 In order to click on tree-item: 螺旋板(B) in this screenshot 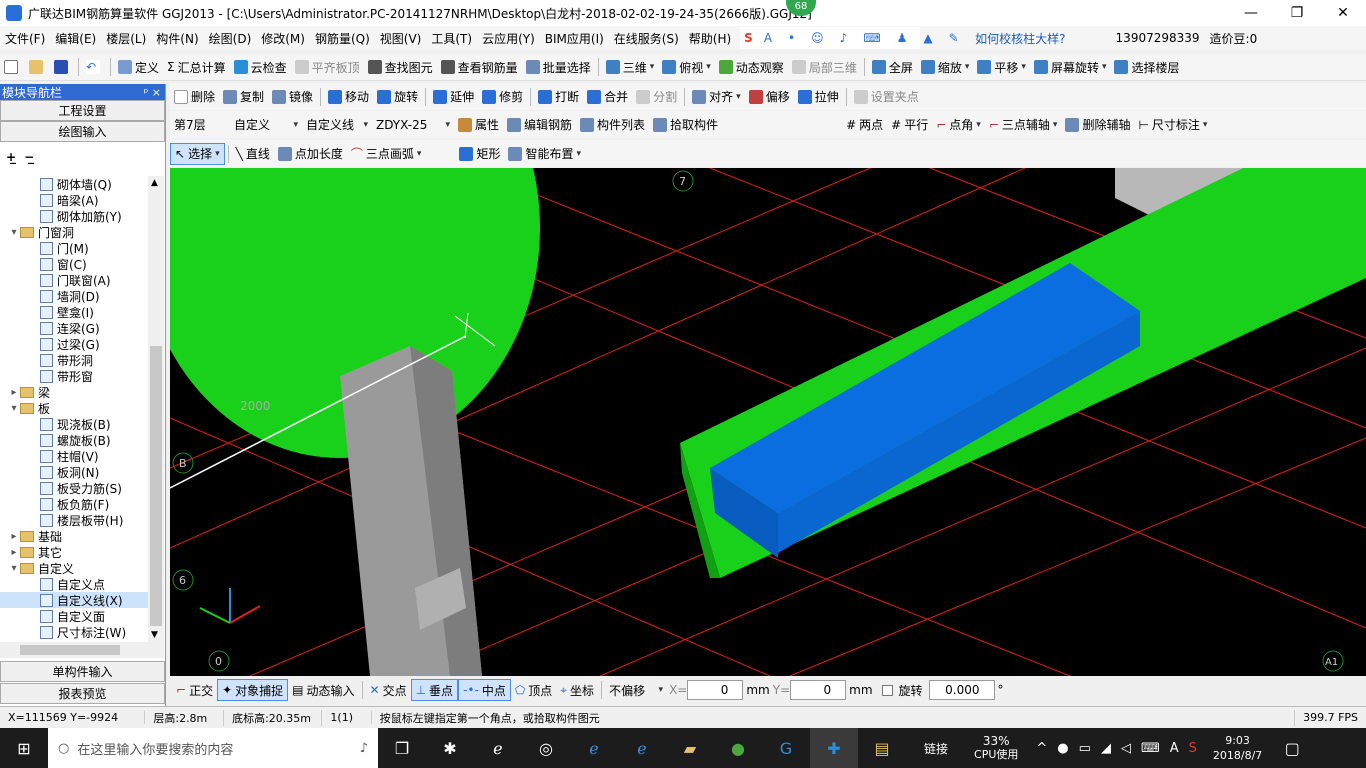, I will do `click(74, 440)`.